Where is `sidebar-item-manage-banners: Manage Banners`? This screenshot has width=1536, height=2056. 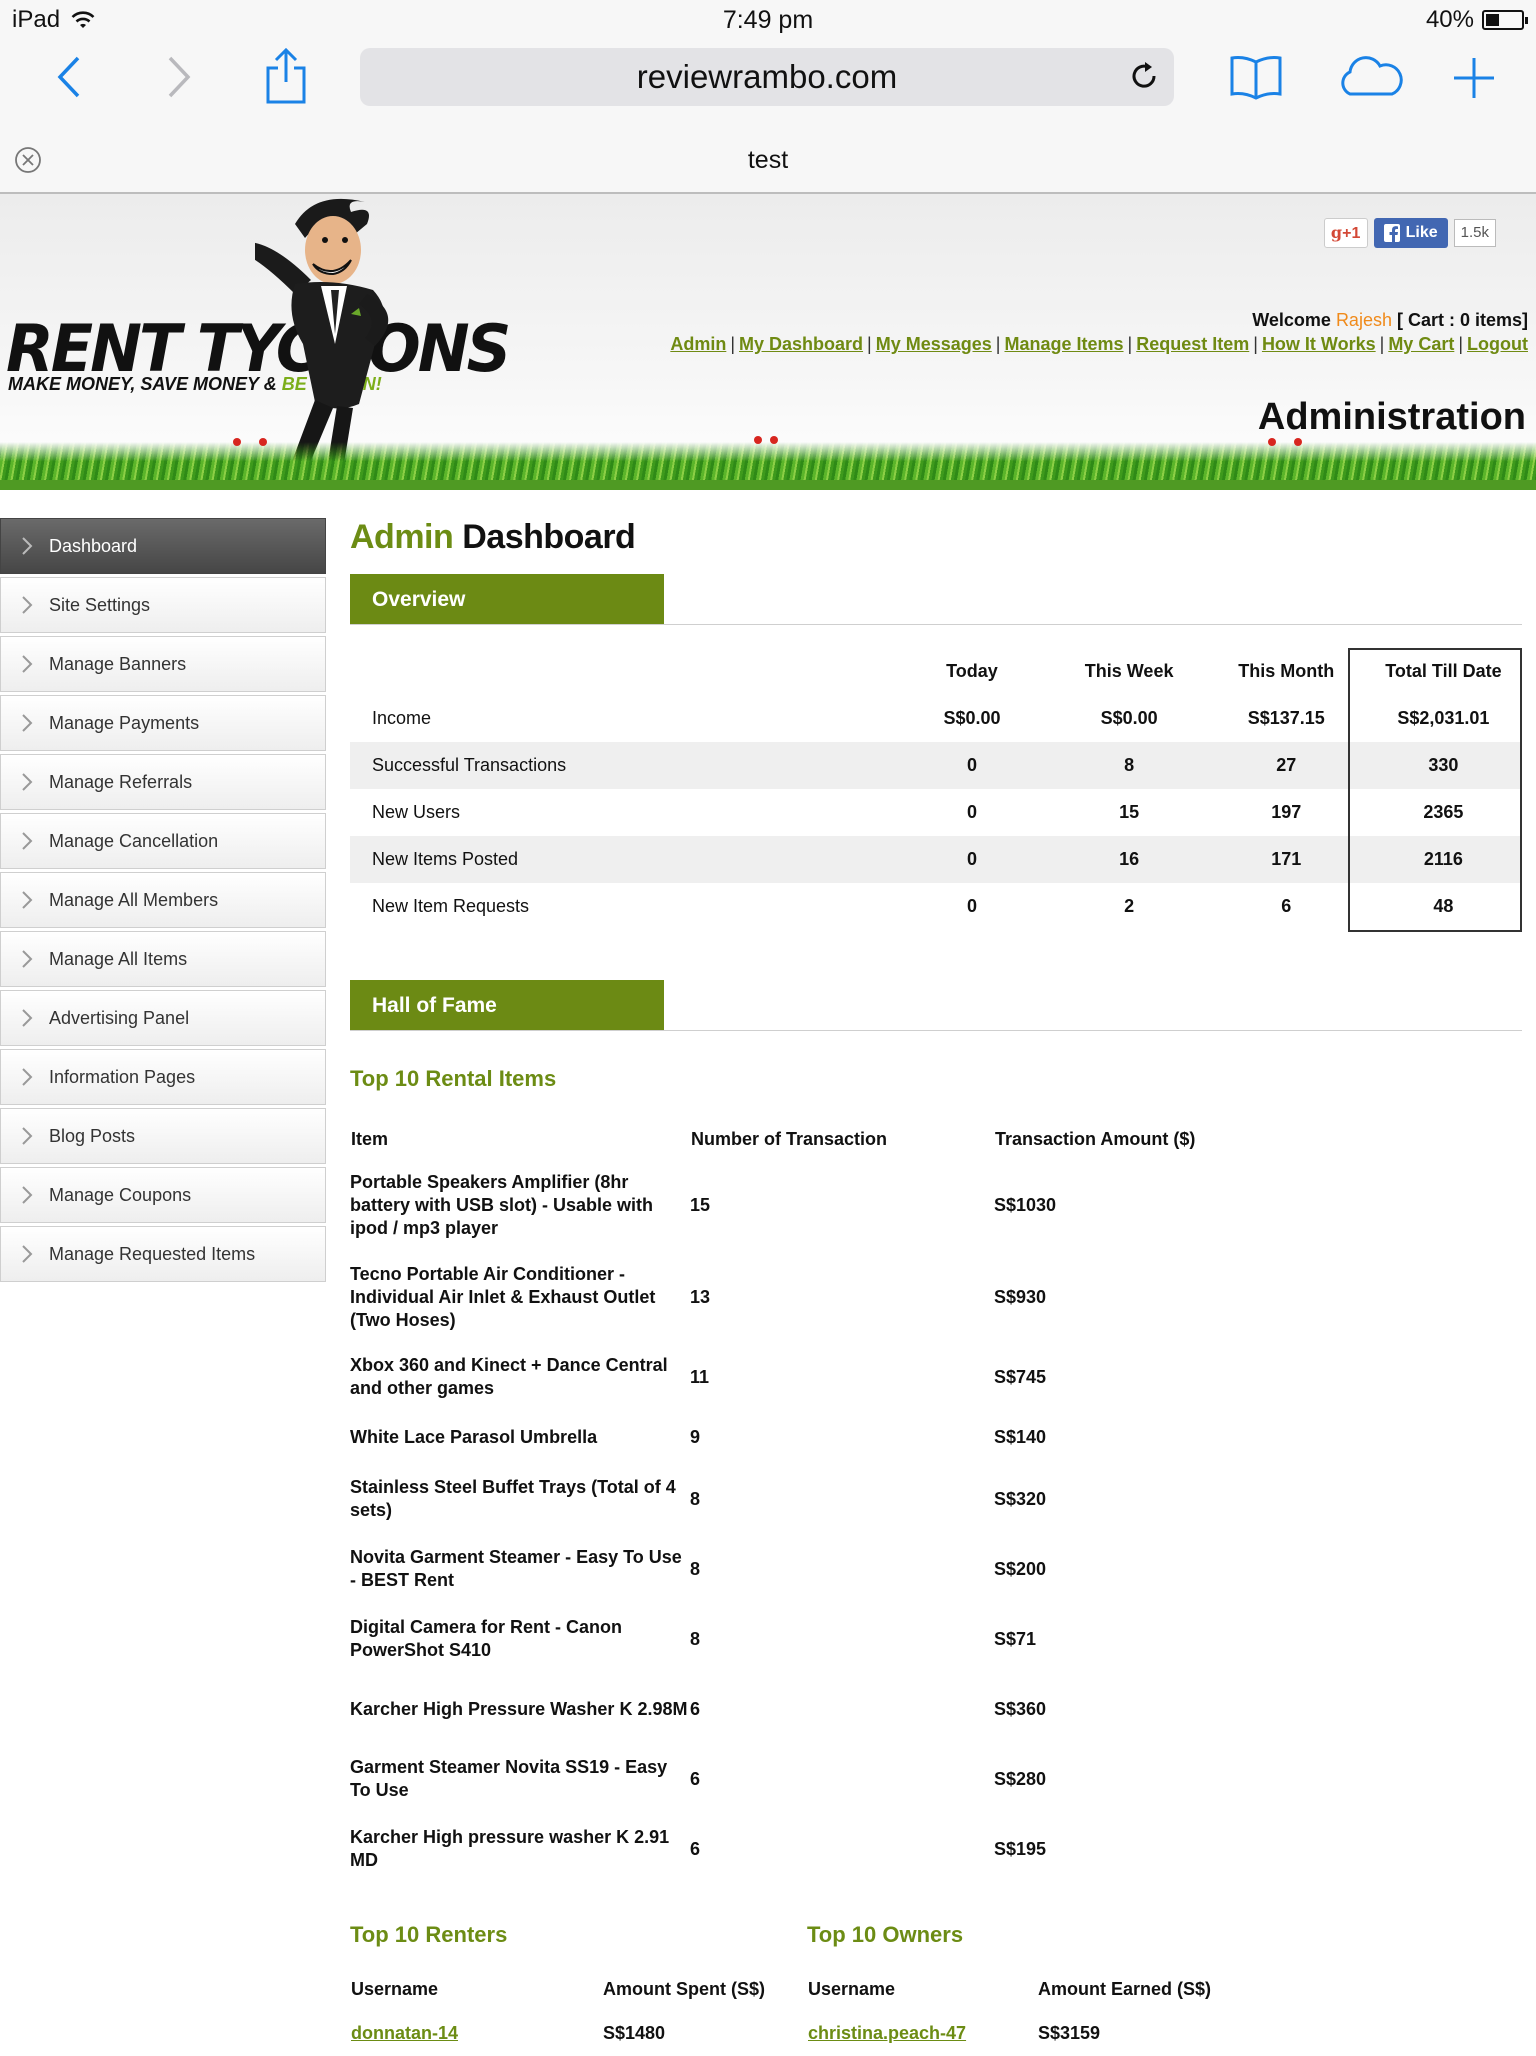 sidebar-item-manage-banners: Manage Banners is located at coordinates (163, 664).